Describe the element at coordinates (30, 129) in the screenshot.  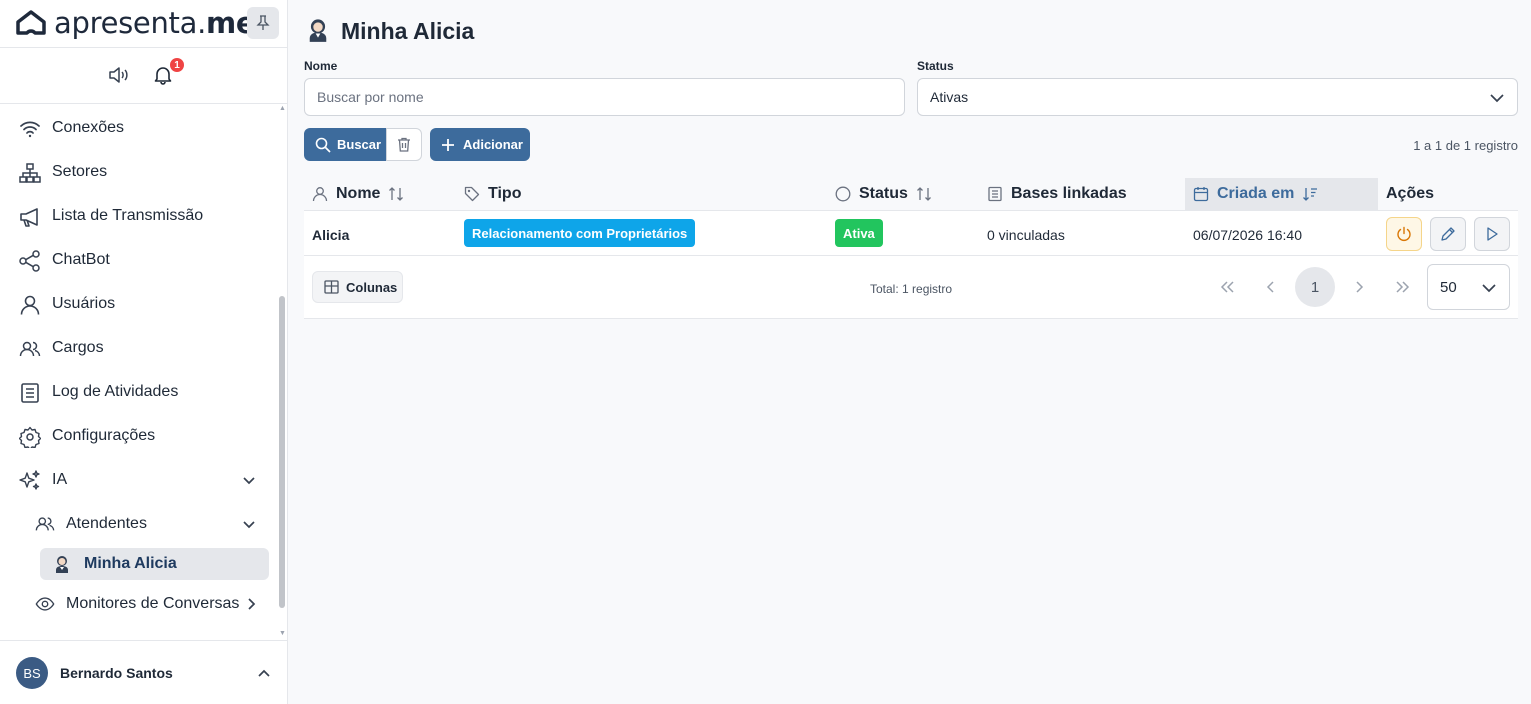
I see `wifi-icon` at that location.